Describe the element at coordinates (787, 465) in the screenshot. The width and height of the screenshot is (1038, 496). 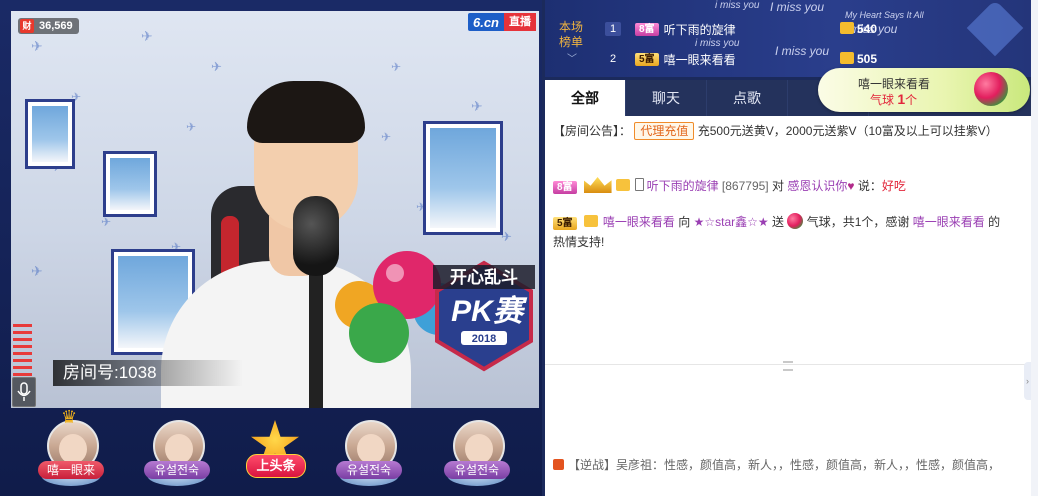
I see `broadcast-message: 【逆战】吴彦祖：性感，颜值高，新人，，性感，颜值高，新人，，性感，颜值高，` at that location.